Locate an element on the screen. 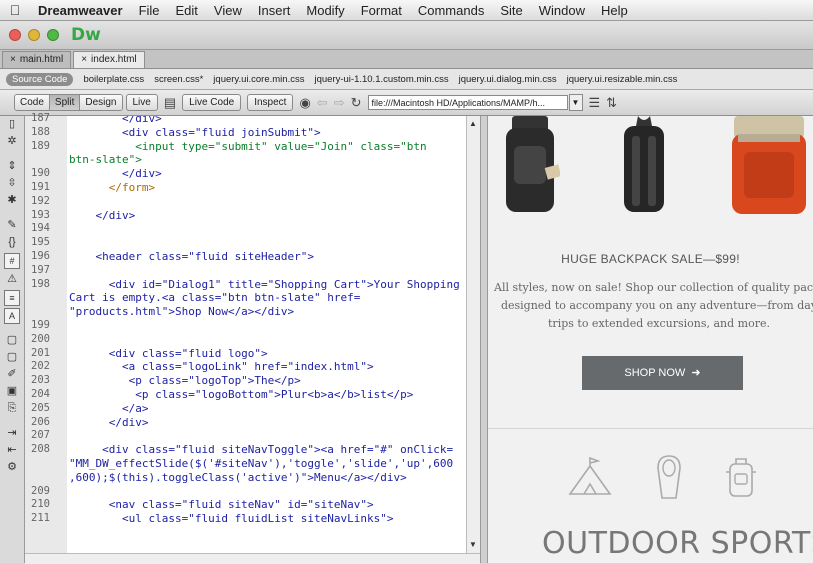 The image size is (813, 564). word-wrap-icon: ≡ is located at coordinates (12, 298).